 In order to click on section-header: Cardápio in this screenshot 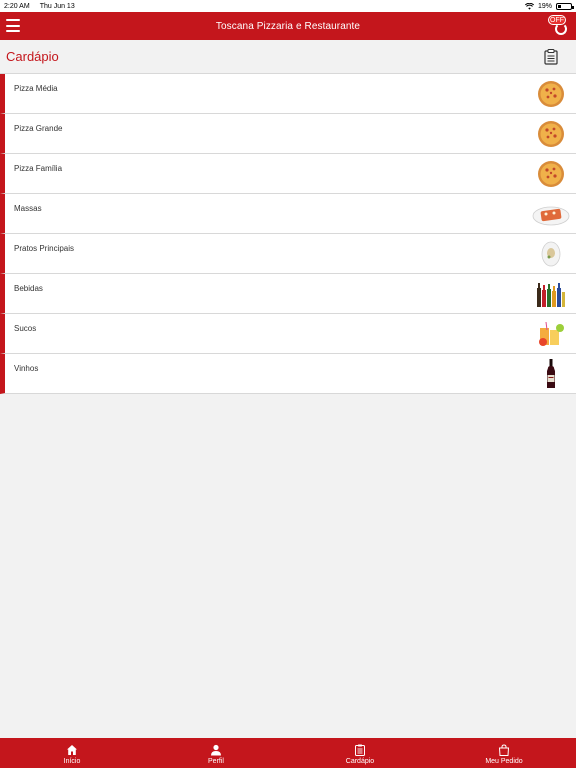, I will do `click(288, 56)`.